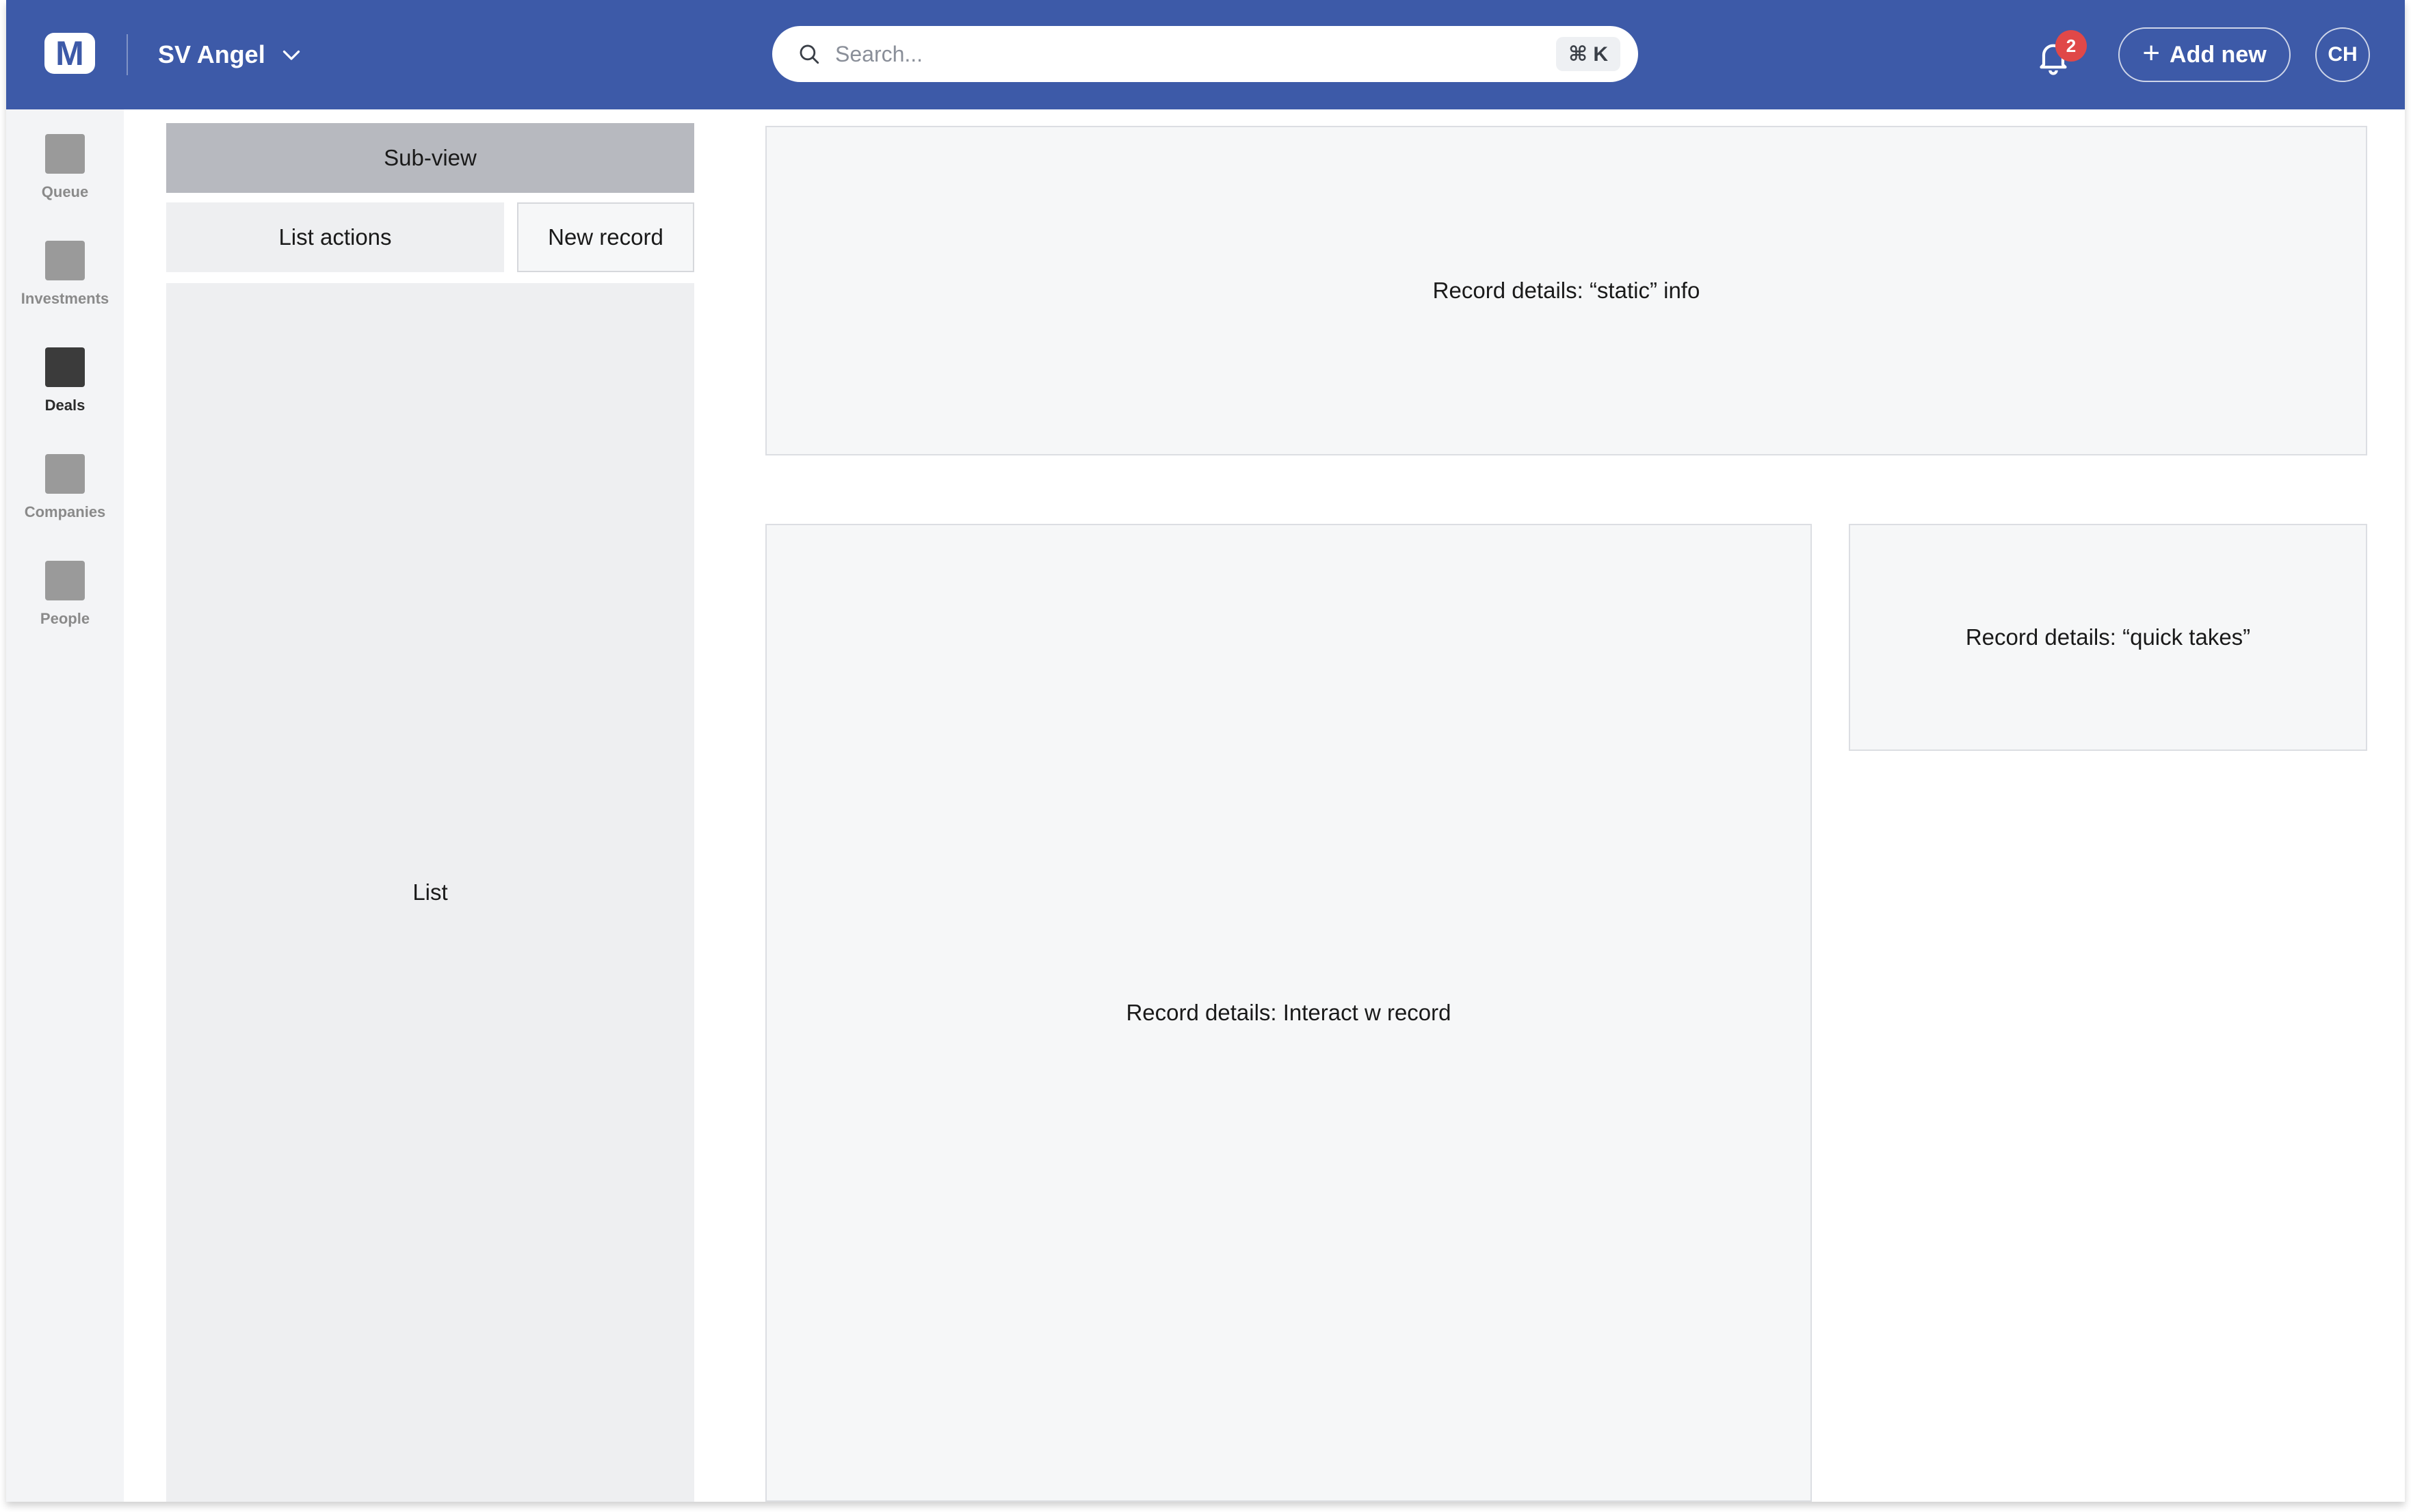 Image resolution: width=2411 pixels, height=1512 pixels. What do you see at coordinates (2071, 46) in the screenshot?
I see `notification-count-badge: 2` at bounding box center [2071, 46].